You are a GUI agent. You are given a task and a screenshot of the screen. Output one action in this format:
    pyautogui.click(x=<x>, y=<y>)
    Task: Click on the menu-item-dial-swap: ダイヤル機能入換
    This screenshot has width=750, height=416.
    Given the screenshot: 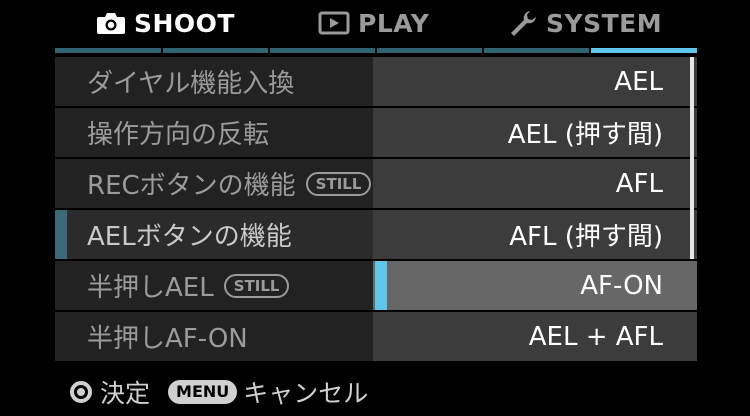 What is the action you would take?
    pyautogui.click(x=214, y=81)
    